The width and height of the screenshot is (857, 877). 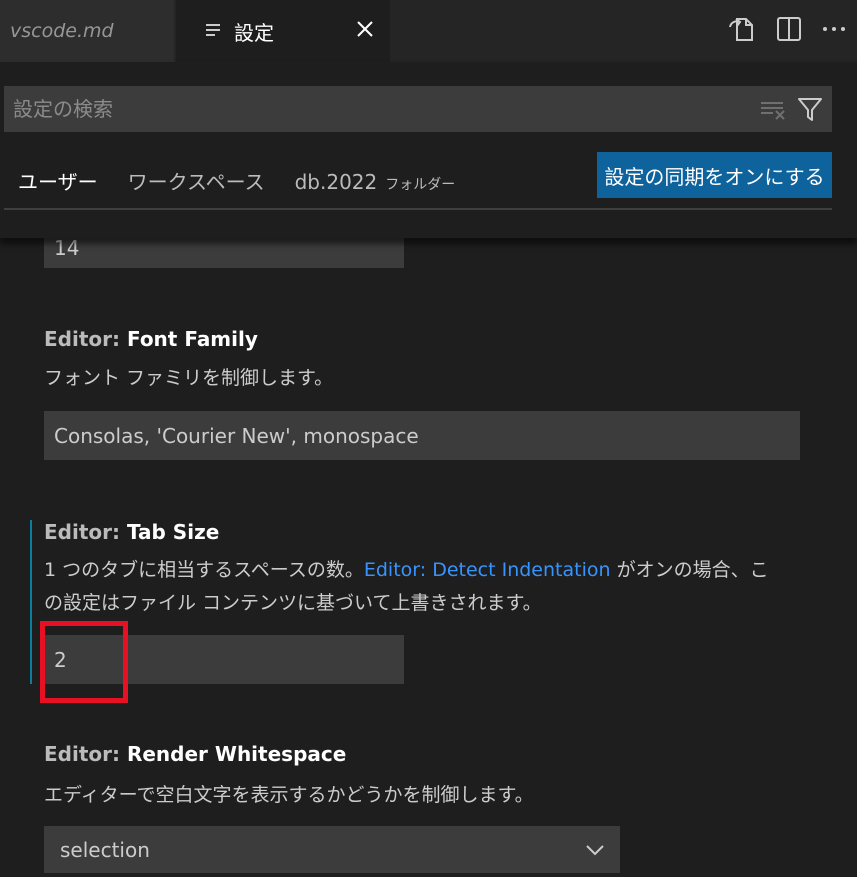 I want to click on settings-lines-icon, so click(x=213, y=30).